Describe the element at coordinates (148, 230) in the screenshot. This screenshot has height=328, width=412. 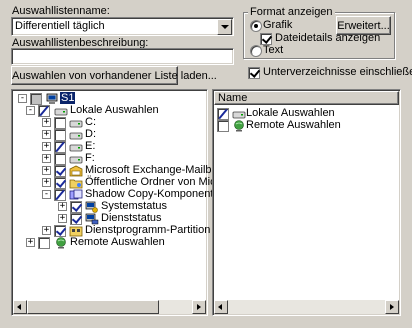
I see `tree-label: Dienstprogramm-Partition` at that location.